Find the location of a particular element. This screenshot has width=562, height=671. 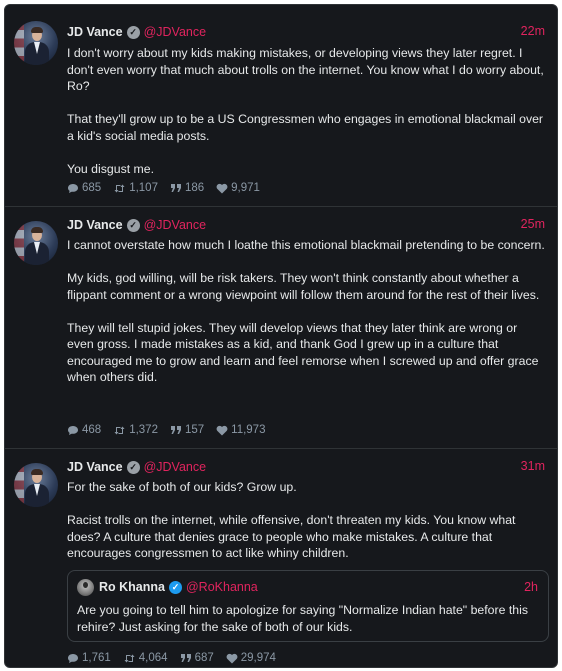

retweet-button: 1,372 is located at coordinates (135, 430).